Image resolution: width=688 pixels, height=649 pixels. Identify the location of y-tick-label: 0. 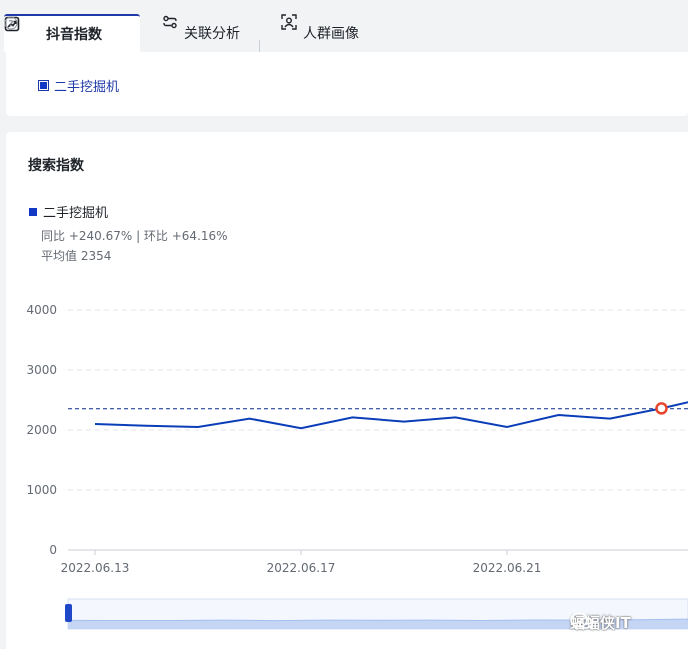
(53, 550).